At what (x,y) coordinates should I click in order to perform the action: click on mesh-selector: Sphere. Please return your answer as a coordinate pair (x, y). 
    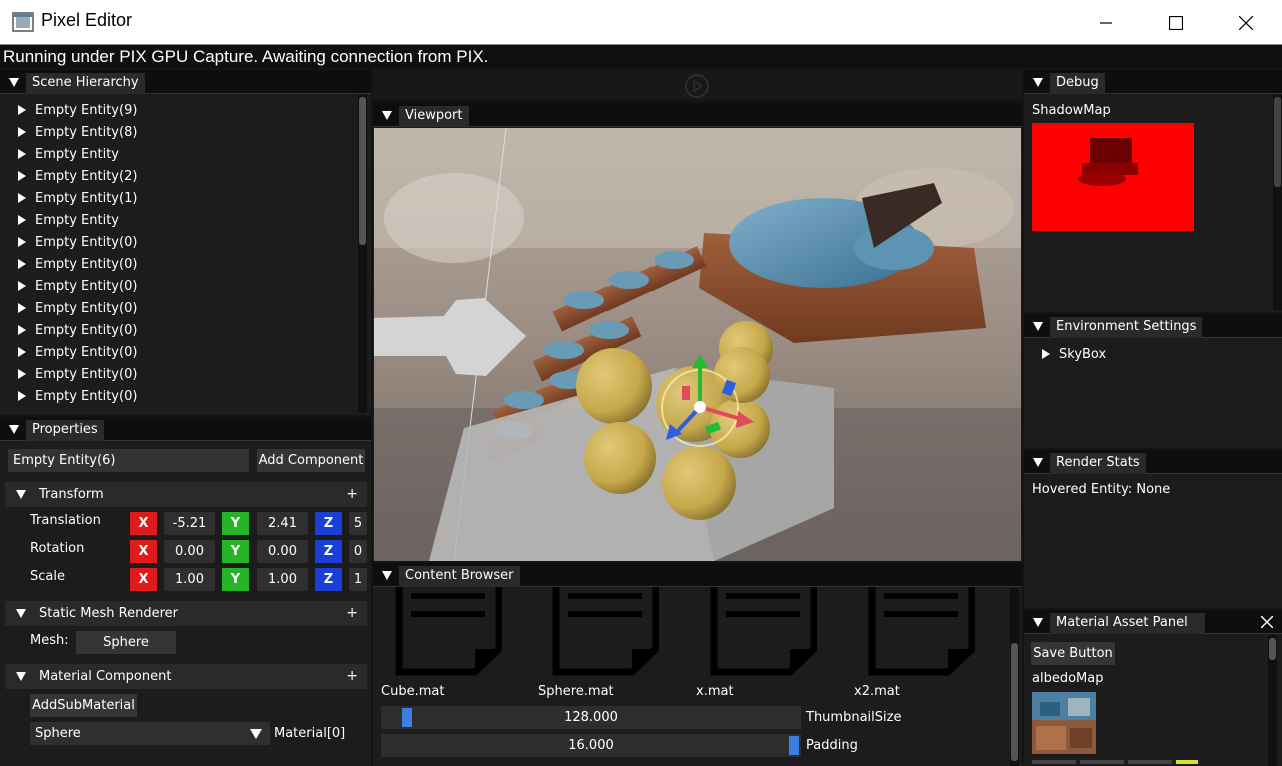
    Looking at the image, I should click on (126, 642).